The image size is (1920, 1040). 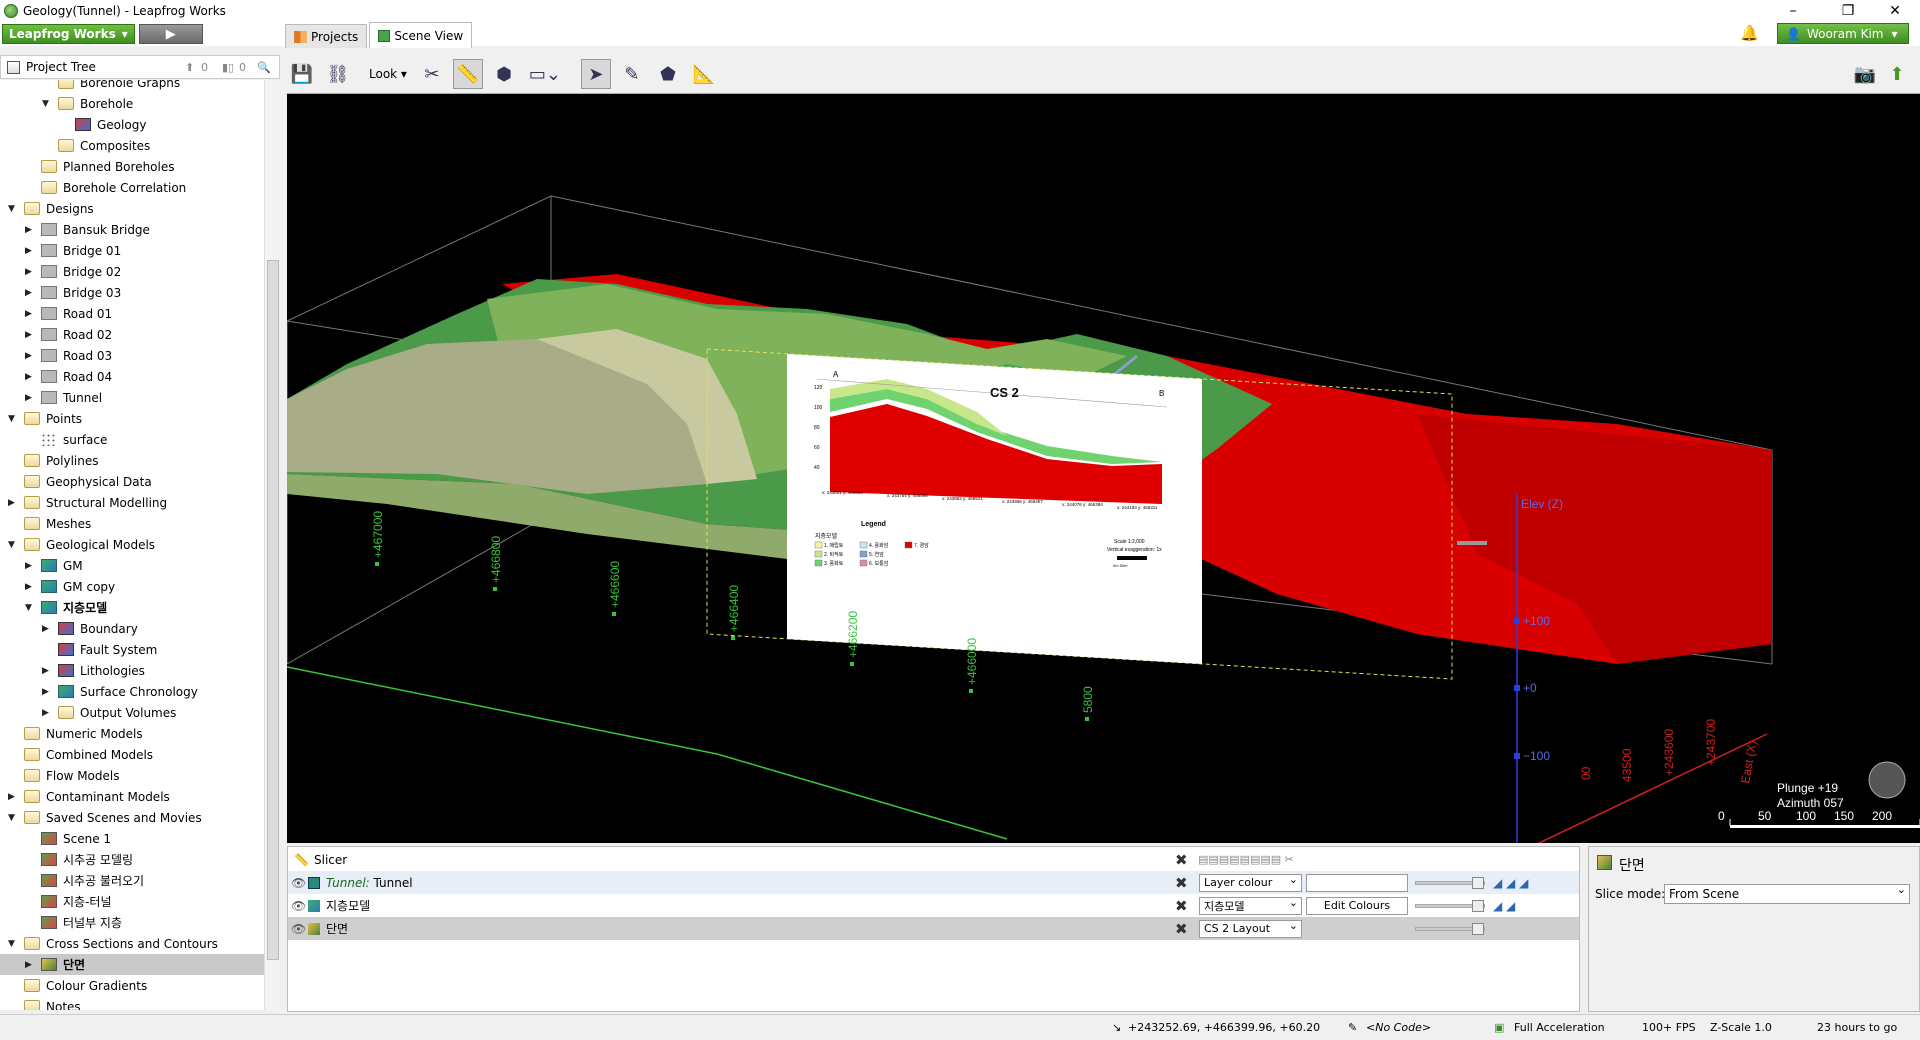 What do you see at coordinates (132, 775) in the screenshot?
I see `tree-item: Flow Models` at bounding box center [132, 775].